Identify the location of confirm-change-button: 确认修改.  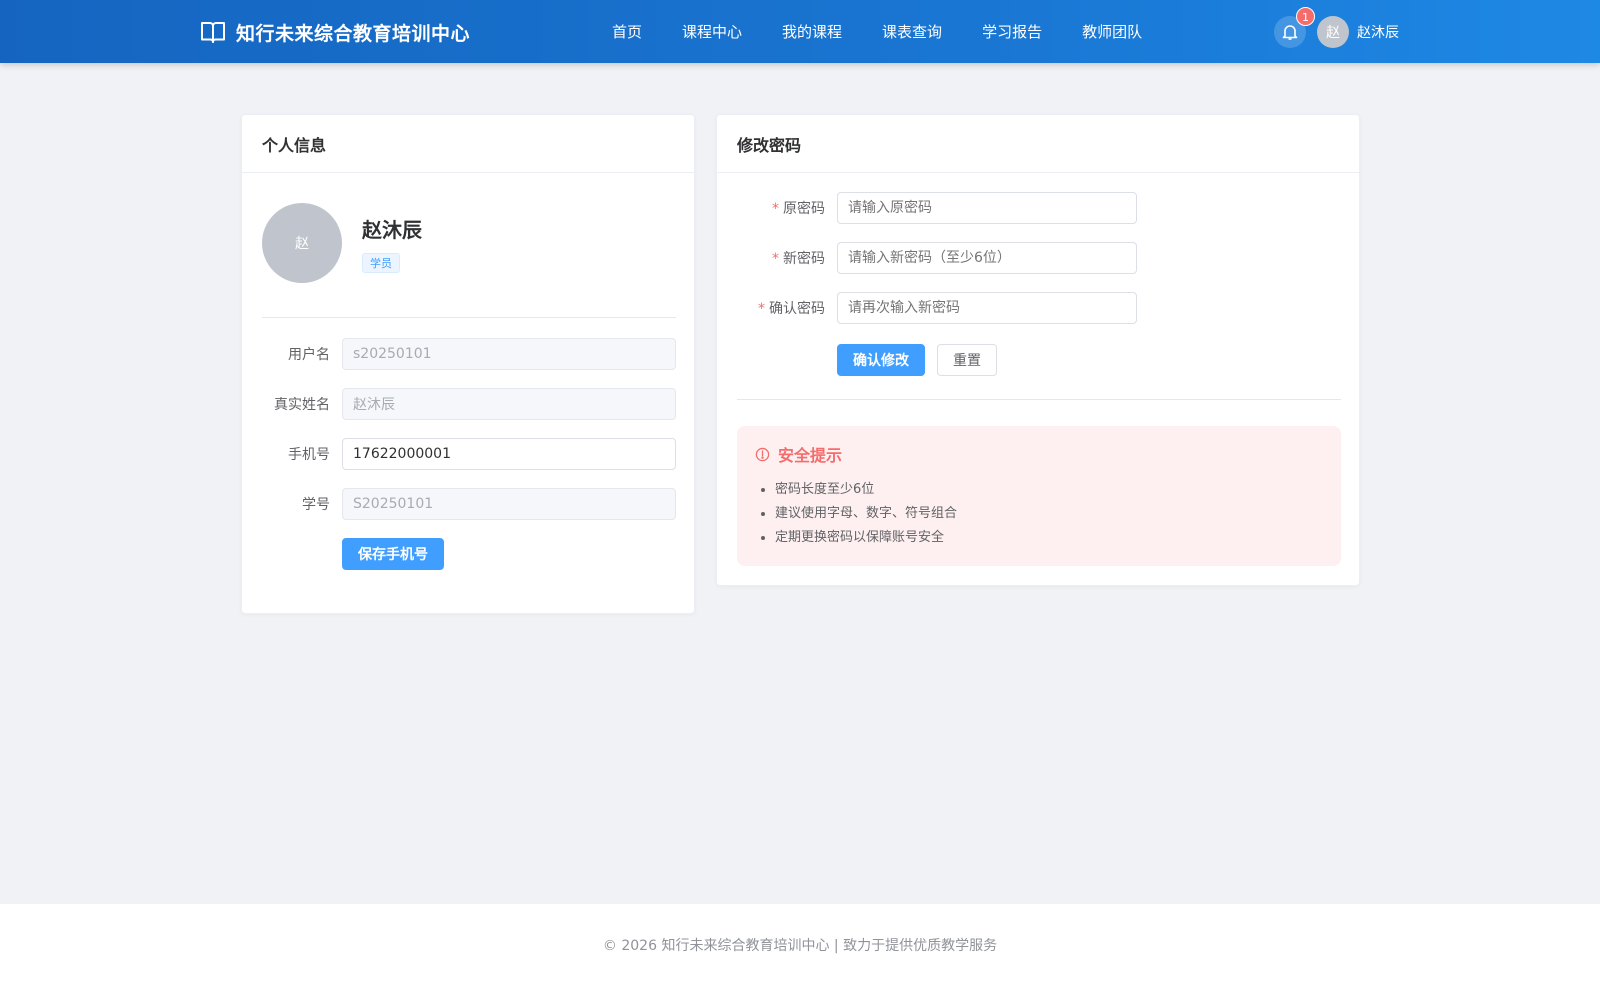
(881, 360).